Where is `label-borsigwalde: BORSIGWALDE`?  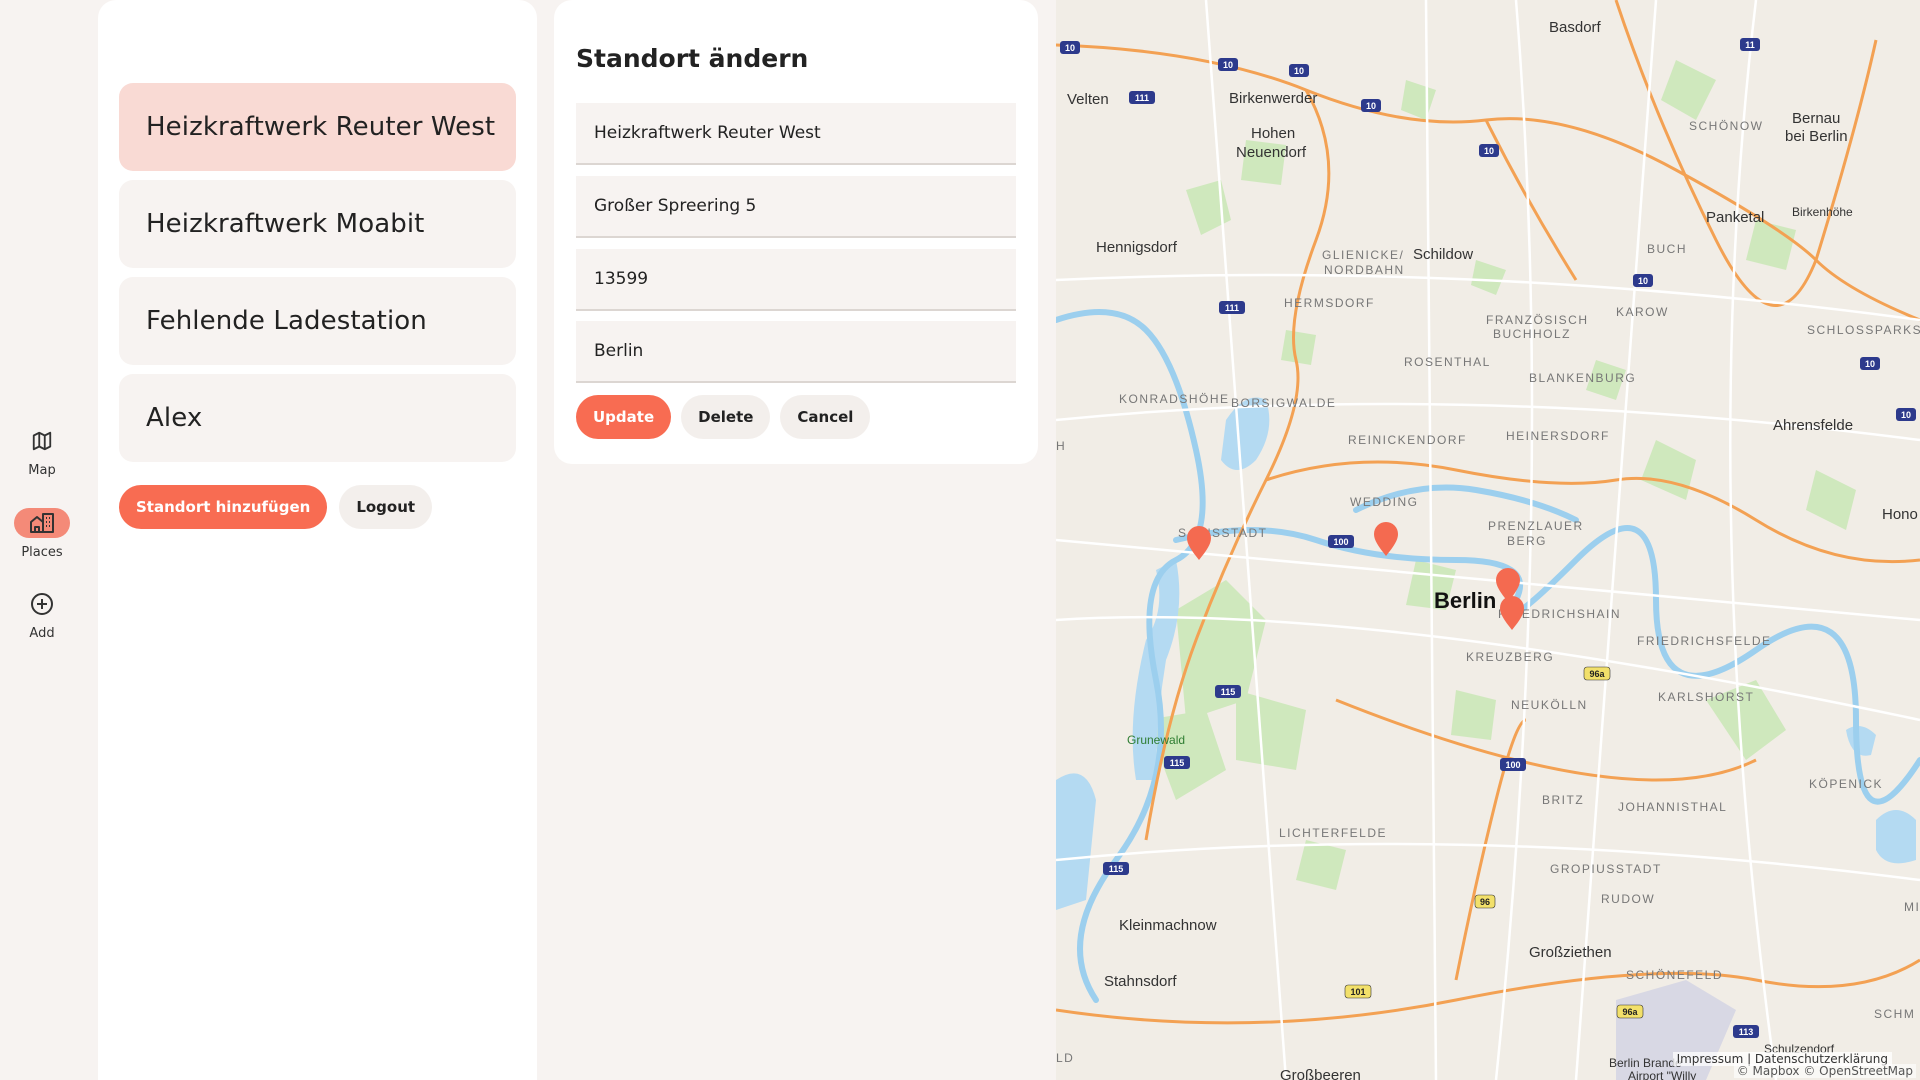
label-borsigwalde: BORSIGWALDE is located at coordinates (1283, 403).